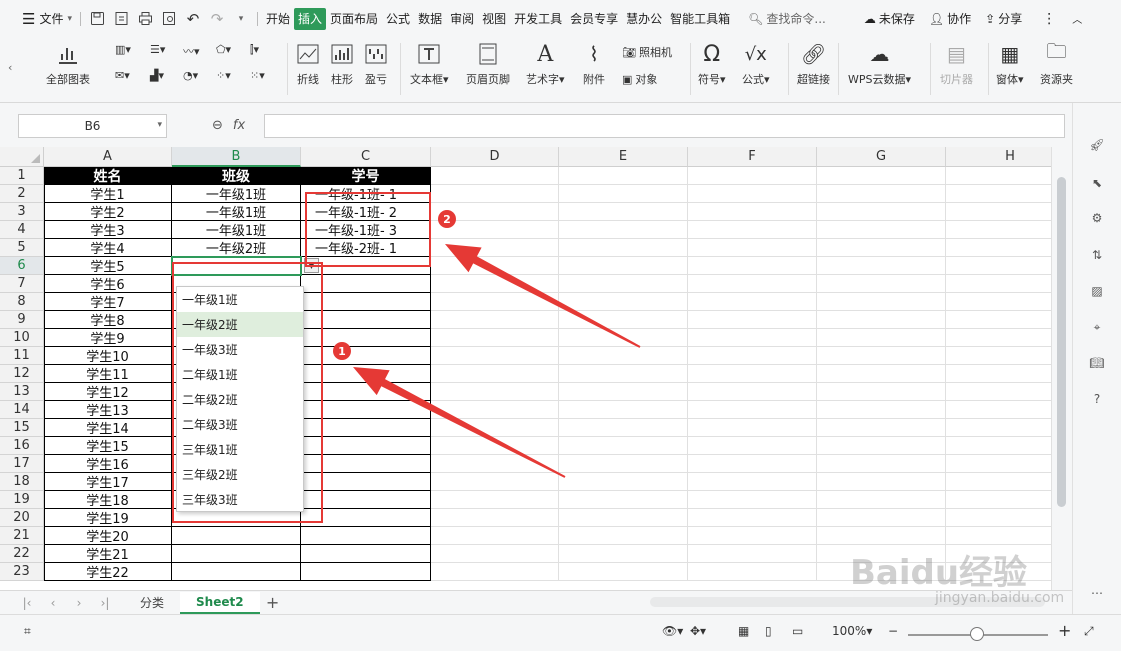 The height and width of the screenshot is (651, 1121). I want to click on cell-e8, so click(623, 302).